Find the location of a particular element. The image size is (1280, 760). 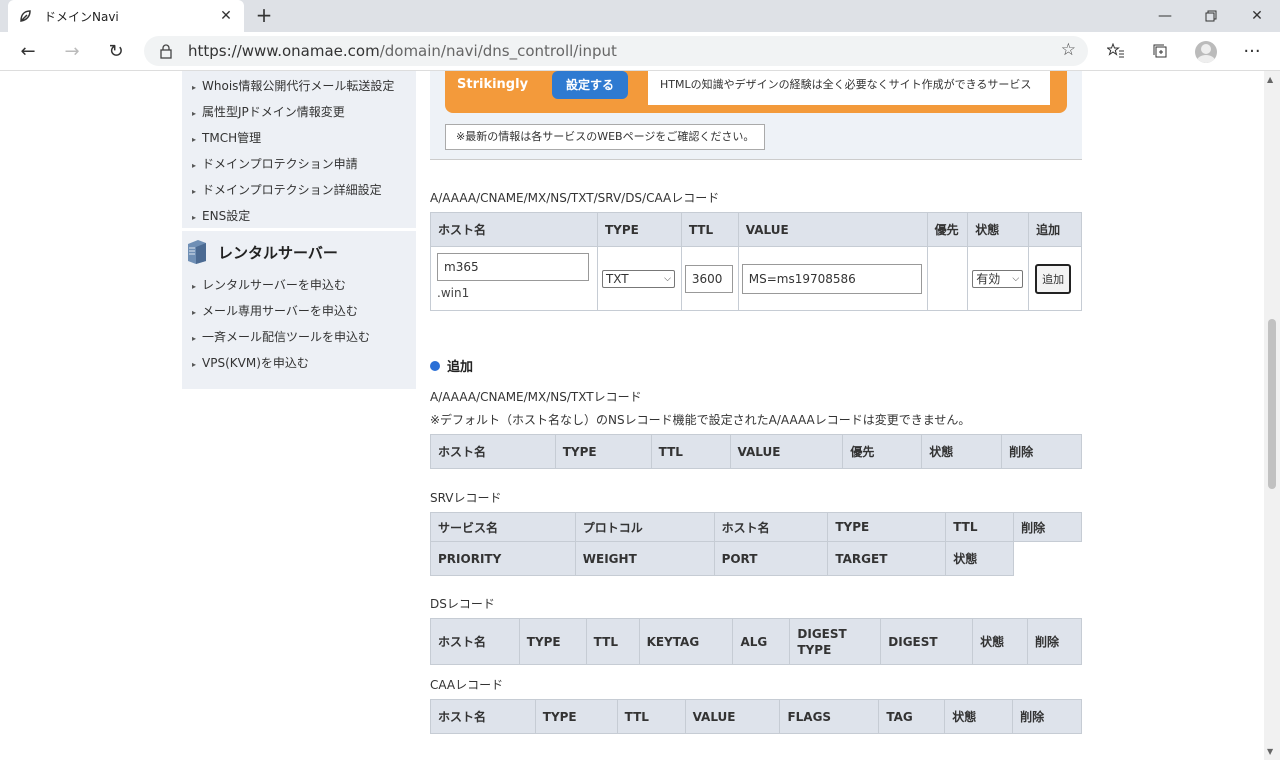

sidebar-item-mail-server: メール専用サーバーを申込む is located at coordinates (275, 310).